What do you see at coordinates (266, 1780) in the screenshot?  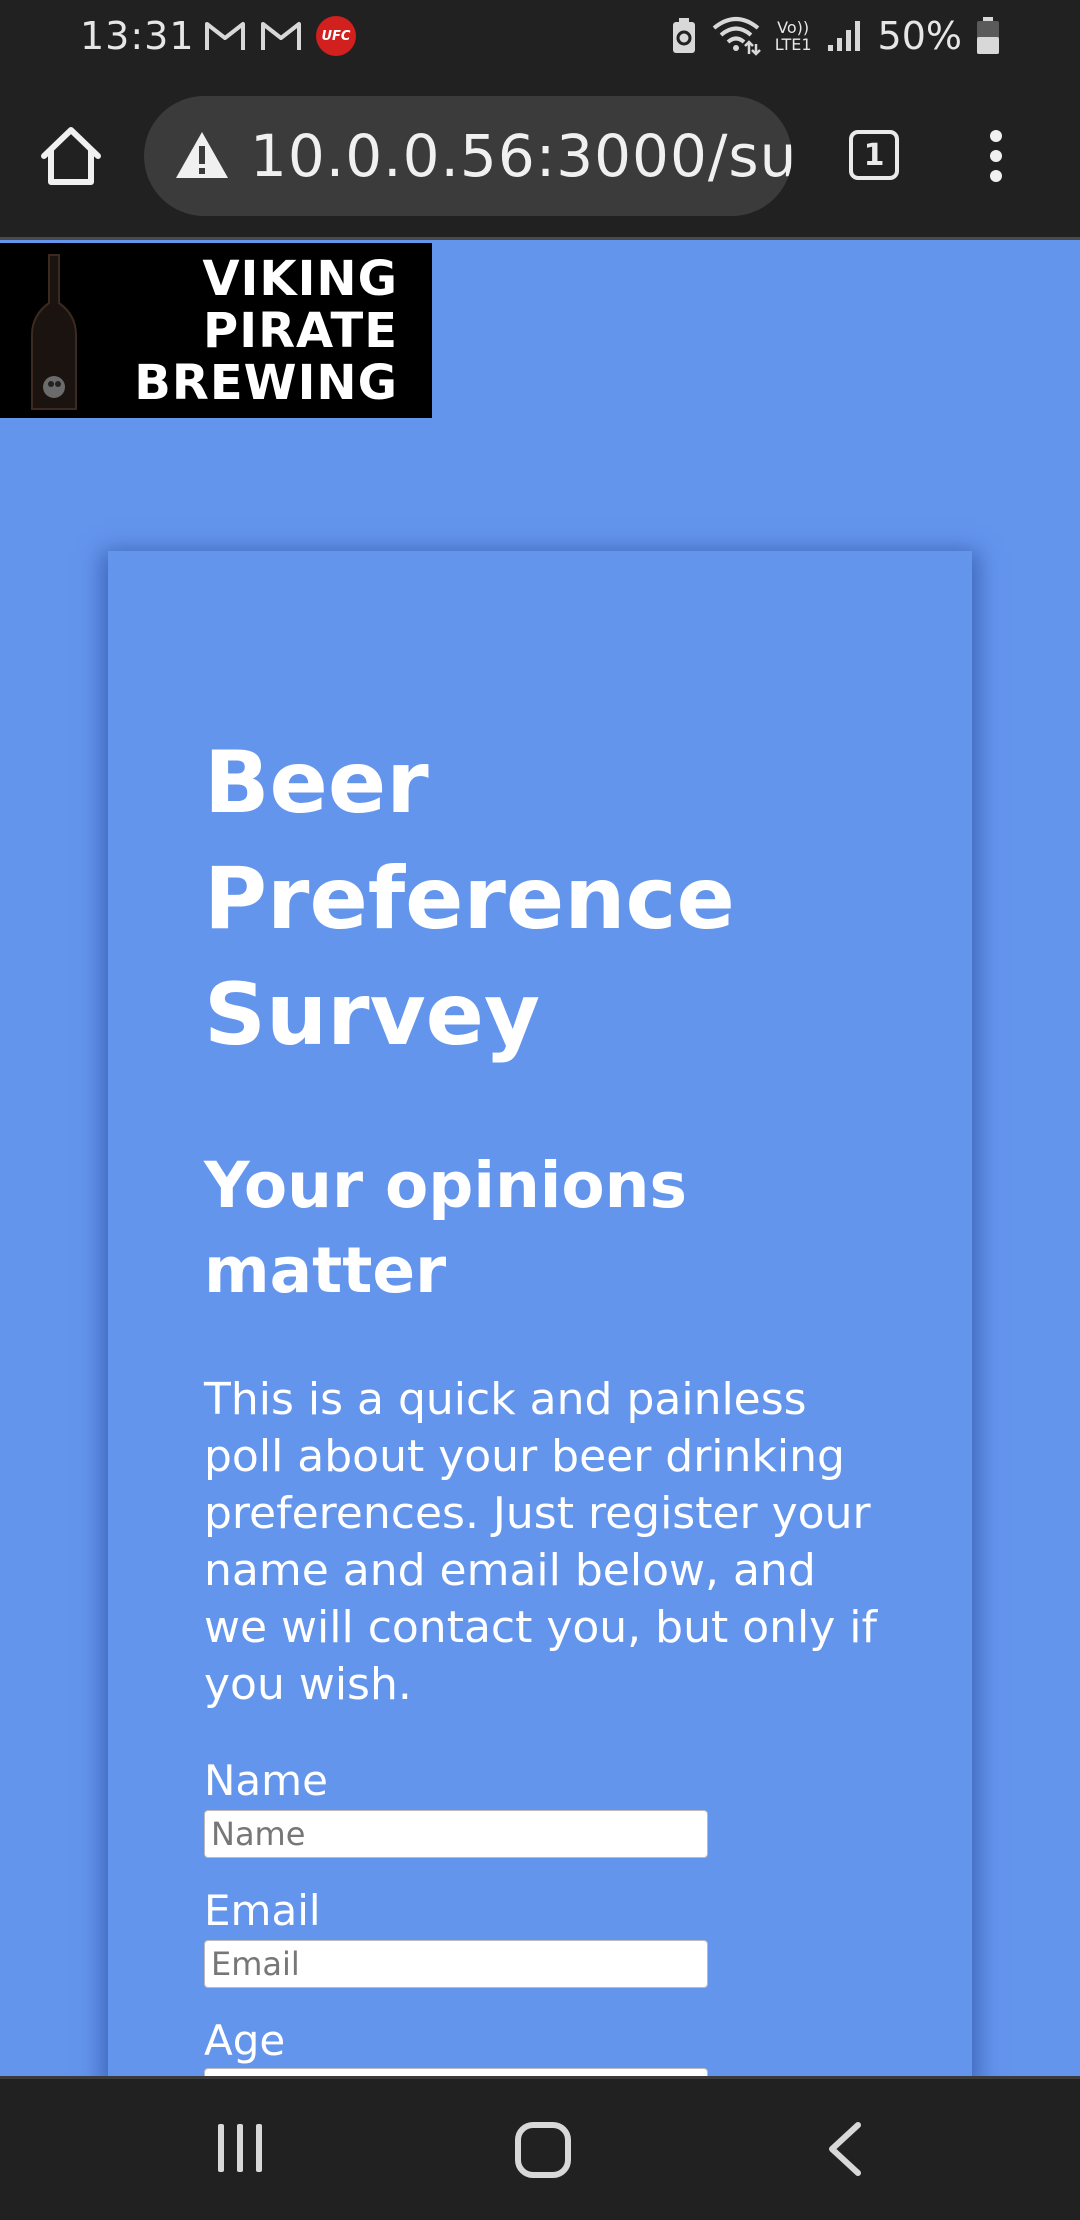 I see `name-label: Name` at bounding box center [266, 1780].